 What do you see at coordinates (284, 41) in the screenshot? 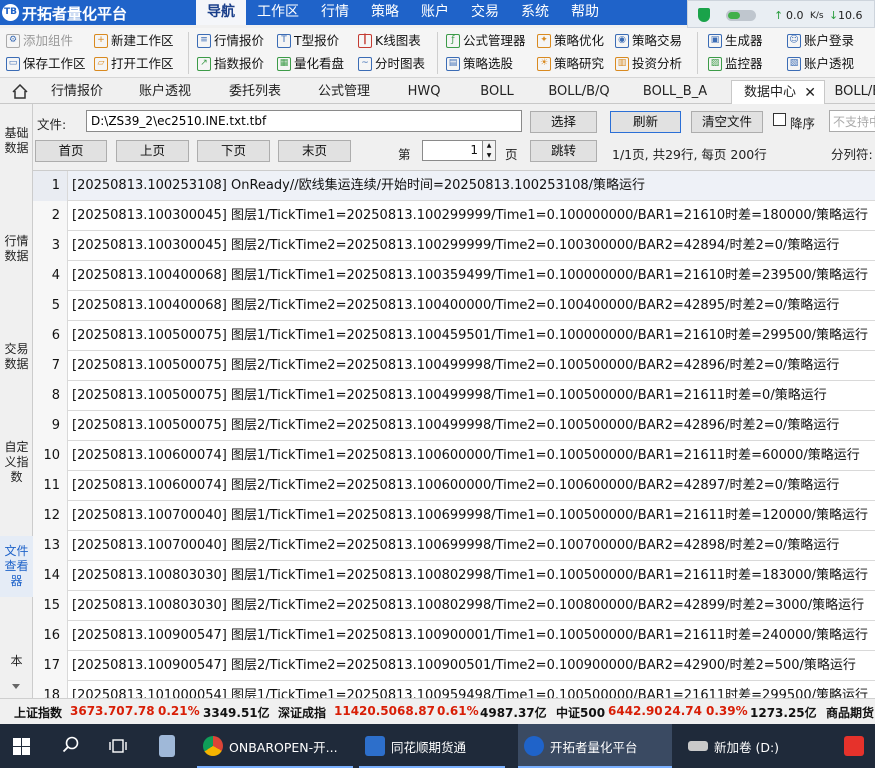
I see `t-icon: T` at bounding box center [284, 41].